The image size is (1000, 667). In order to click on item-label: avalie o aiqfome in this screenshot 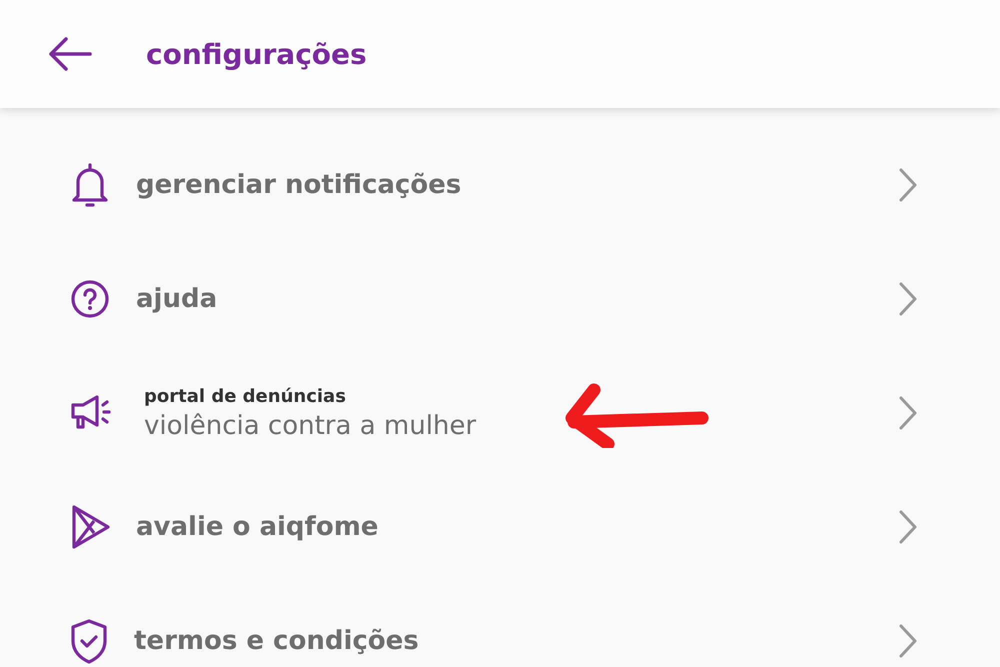, I will do `click(258, 527)`.